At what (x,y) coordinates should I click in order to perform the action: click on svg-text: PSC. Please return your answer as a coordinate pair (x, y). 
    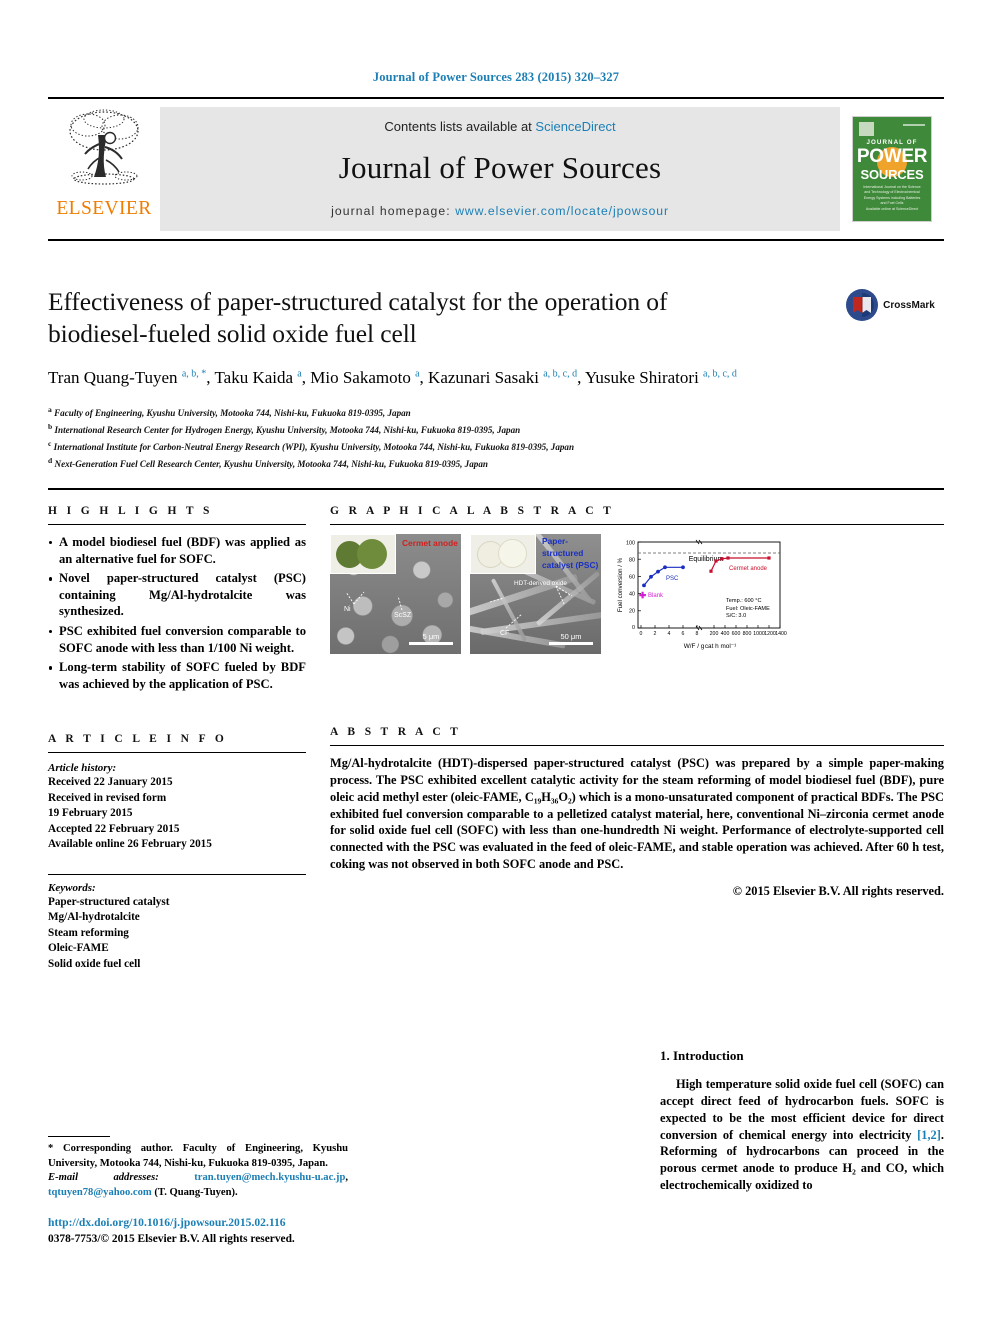
    Looking at the image, I should click on (672, 579).